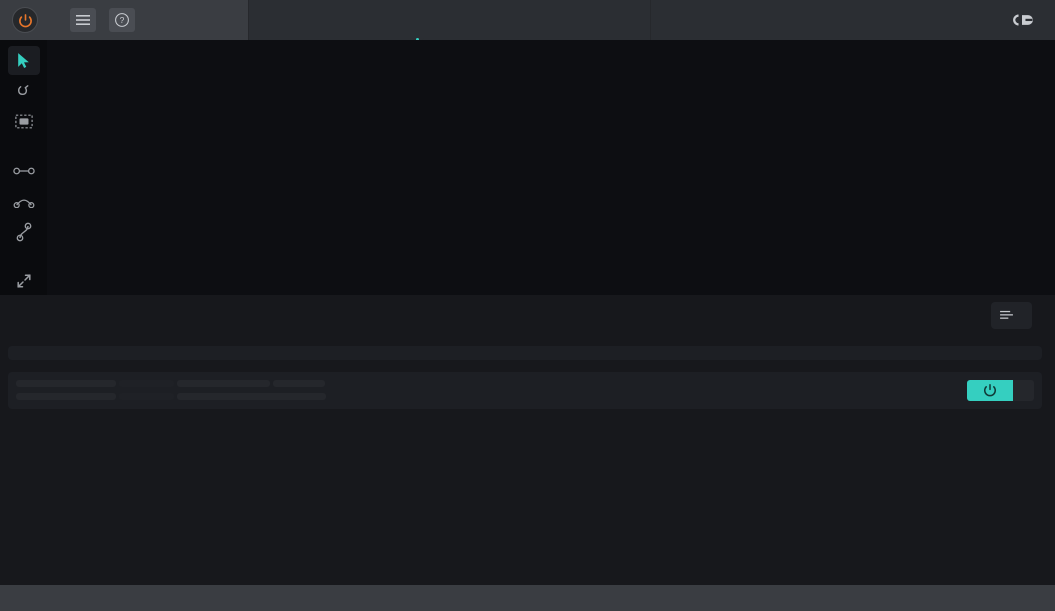 Image resolution: width=1055 pixels, height=611 pixels. I want to click on teach-group, so click(1000, 390).